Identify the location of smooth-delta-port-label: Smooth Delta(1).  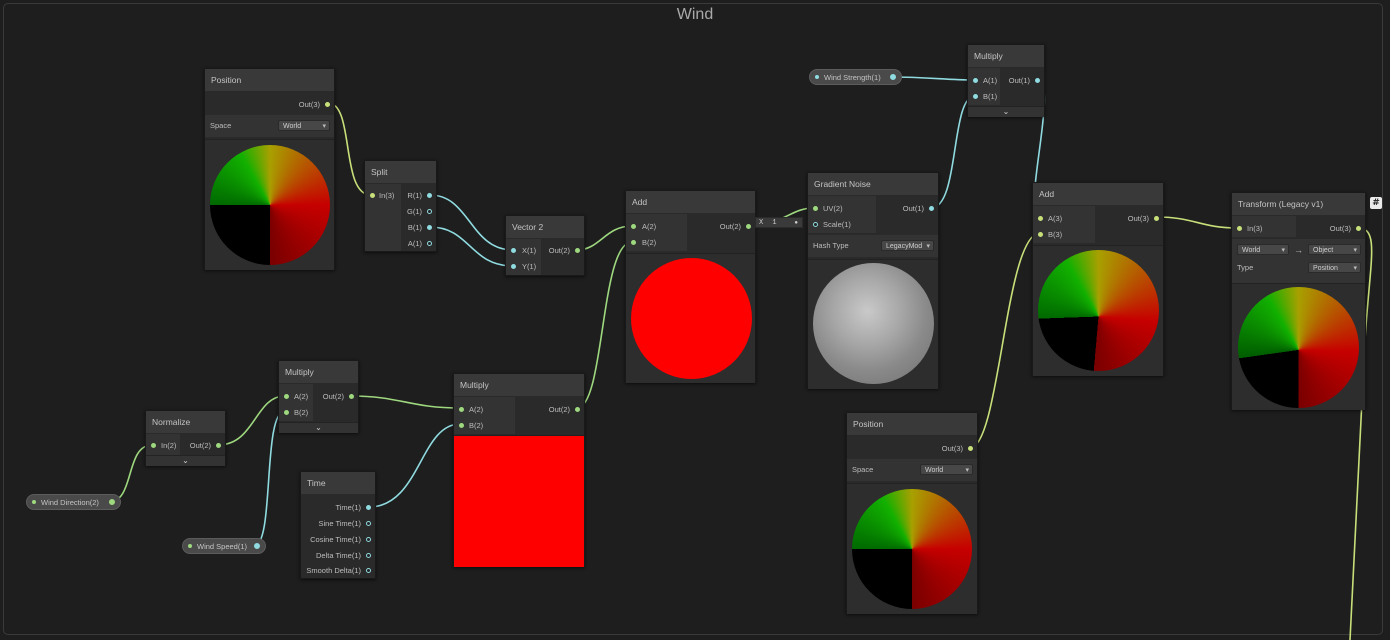
(333, 570).